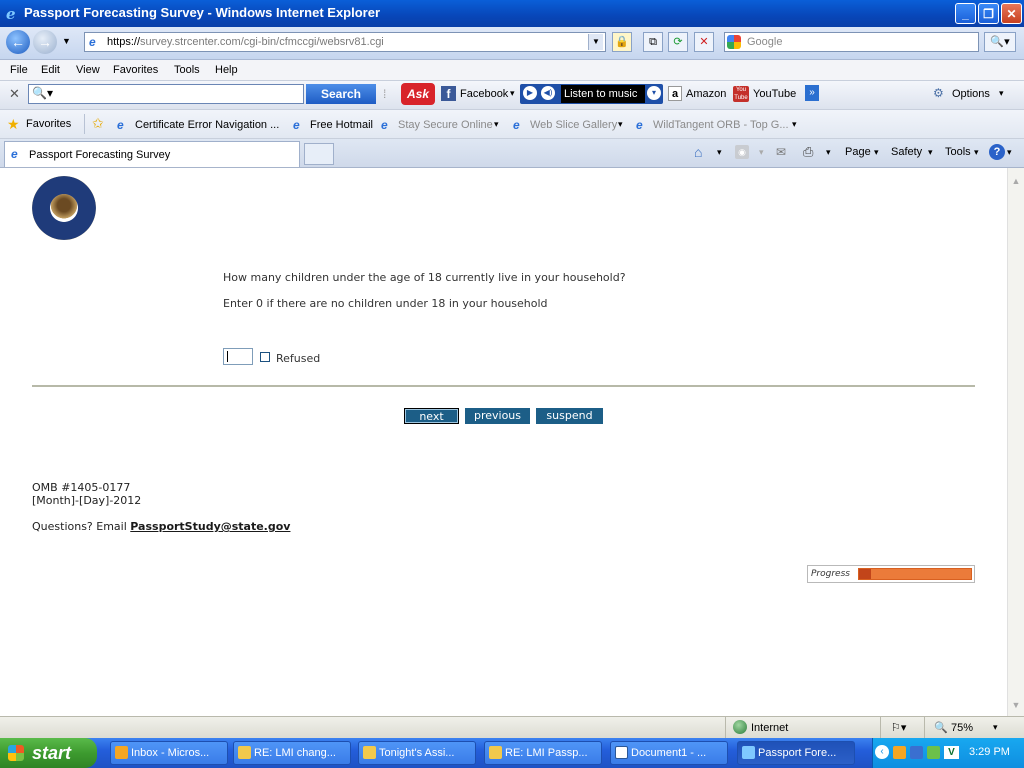 The height and width of the screenshot is (768, 1024). Describe the element at coordinates (906, 152) in the screenshot. I see `safety-menu: Safety` at that location.